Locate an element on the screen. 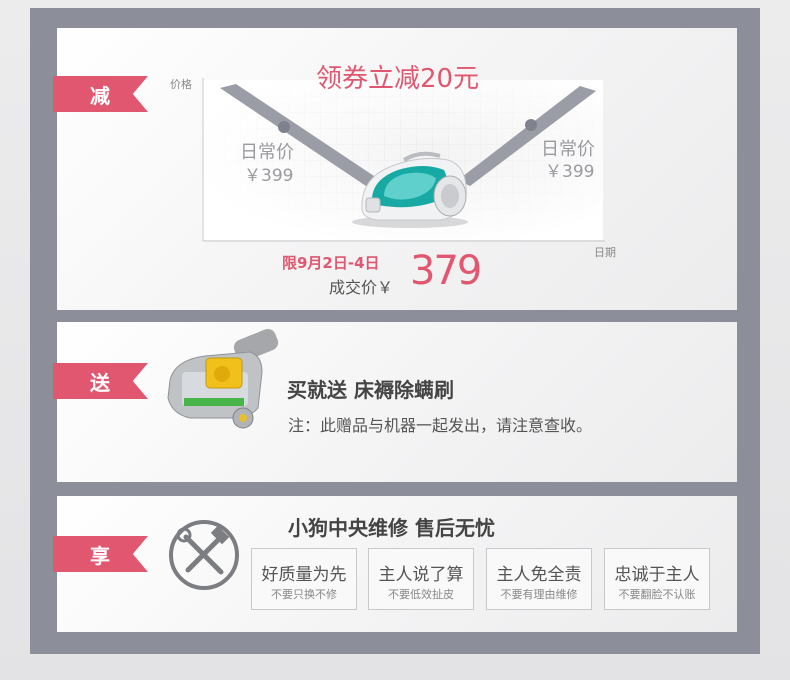 The height and width of the screenshot is (680, 790). card-title: 主人说了算 is located at coordinates (421, 575).